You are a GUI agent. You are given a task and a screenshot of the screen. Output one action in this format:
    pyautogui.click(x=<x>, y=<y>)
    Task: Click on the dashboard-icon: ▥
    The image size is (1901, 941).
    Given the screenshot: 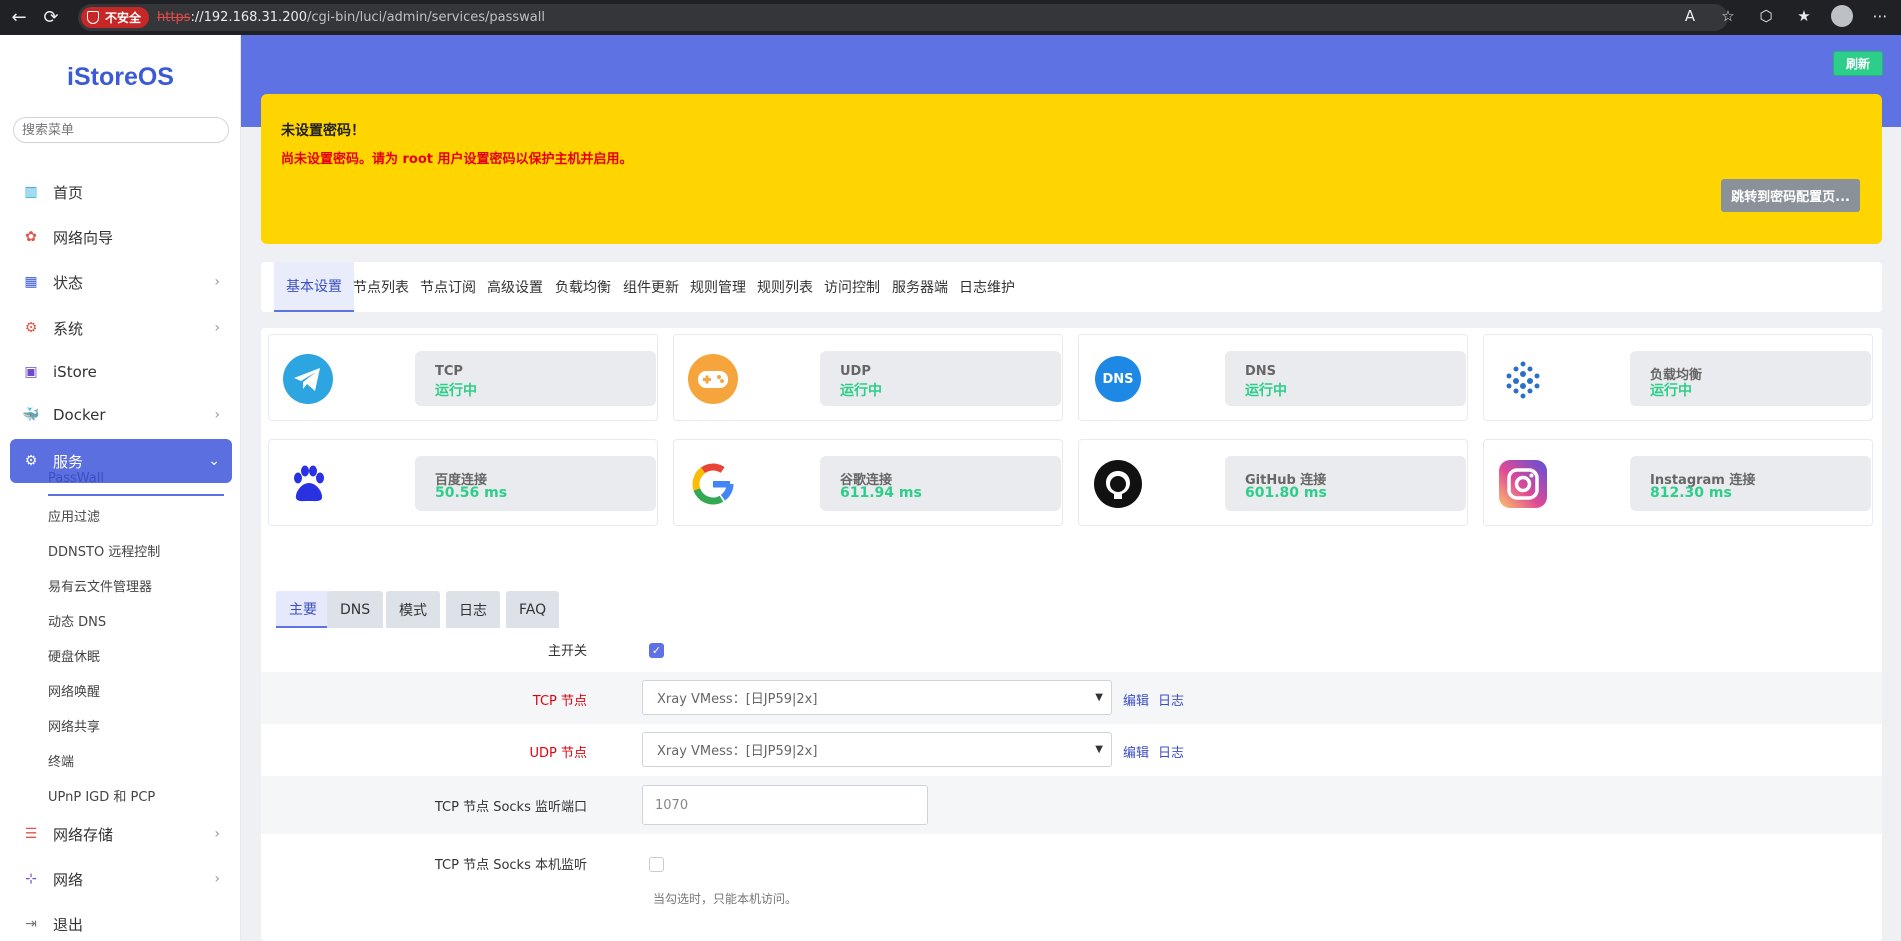 What is the action you would take?
    pyautogui.click(x=31, y=192)
    